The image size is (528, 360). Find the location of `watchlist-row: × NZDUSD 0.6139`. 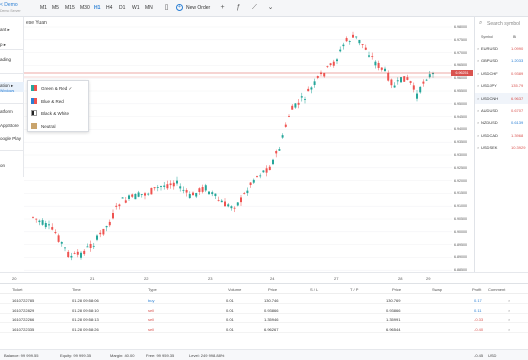

watchlist-row: × NZDUSD 0.6139 is located at coordinates (501, 122).